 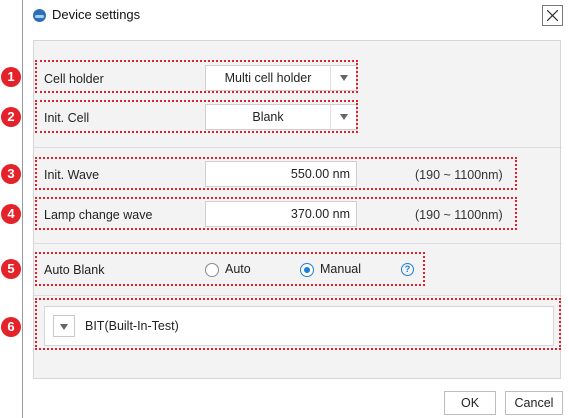 I want to click on app-logo-icon, so click(x=39, y=15).